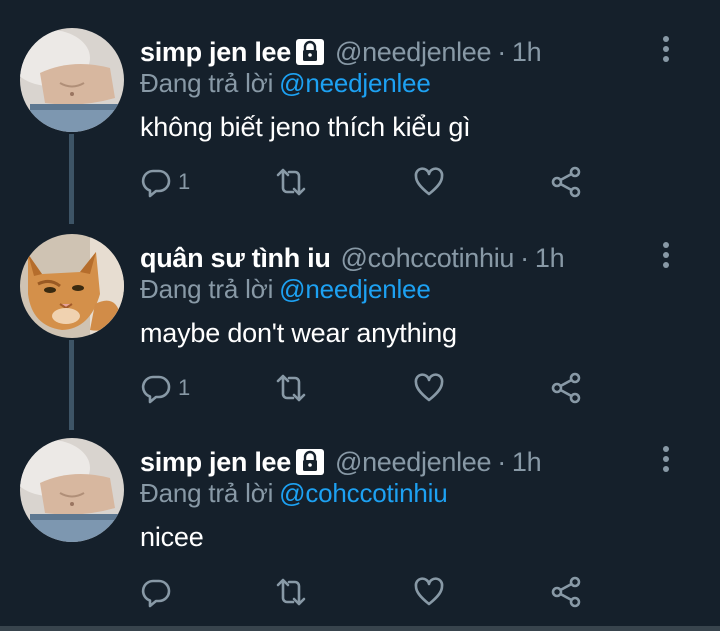 The image size is (720, 631). What do you see at coordinates (298, 333) in the screenshot?
I see `tweet-text: maybe don't wear anything` at bounding box center [298, 333].